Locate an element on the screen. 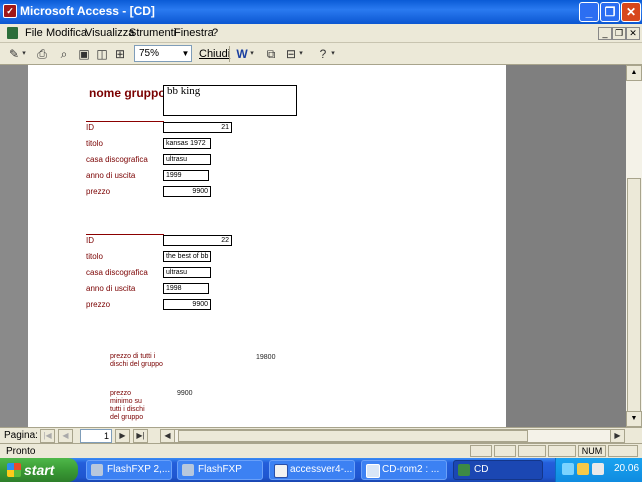 This screenshot has width=642, height=482. menu-help: ? is located at coordinates (215, 33).